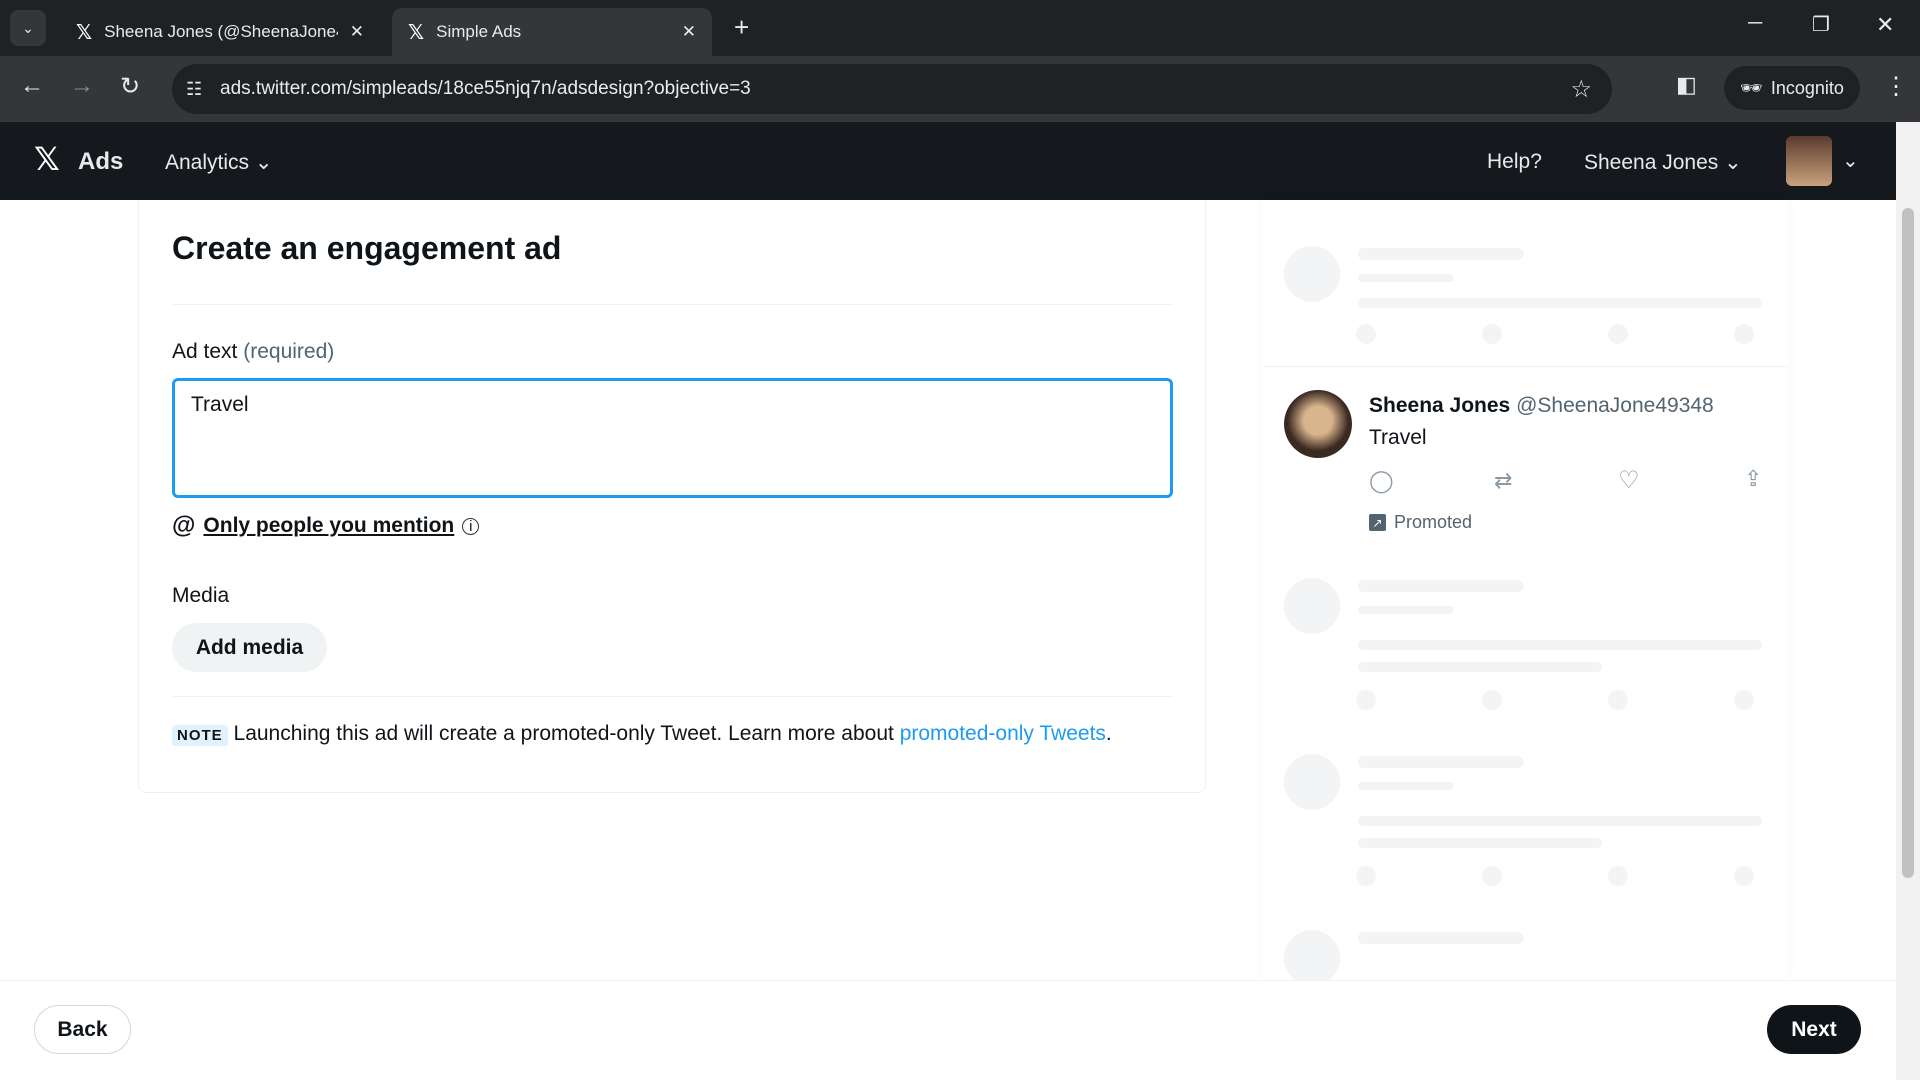 This screenshot has height=1080, width=1920. I want to click on reload-icon: ↻, so click(130, 86).